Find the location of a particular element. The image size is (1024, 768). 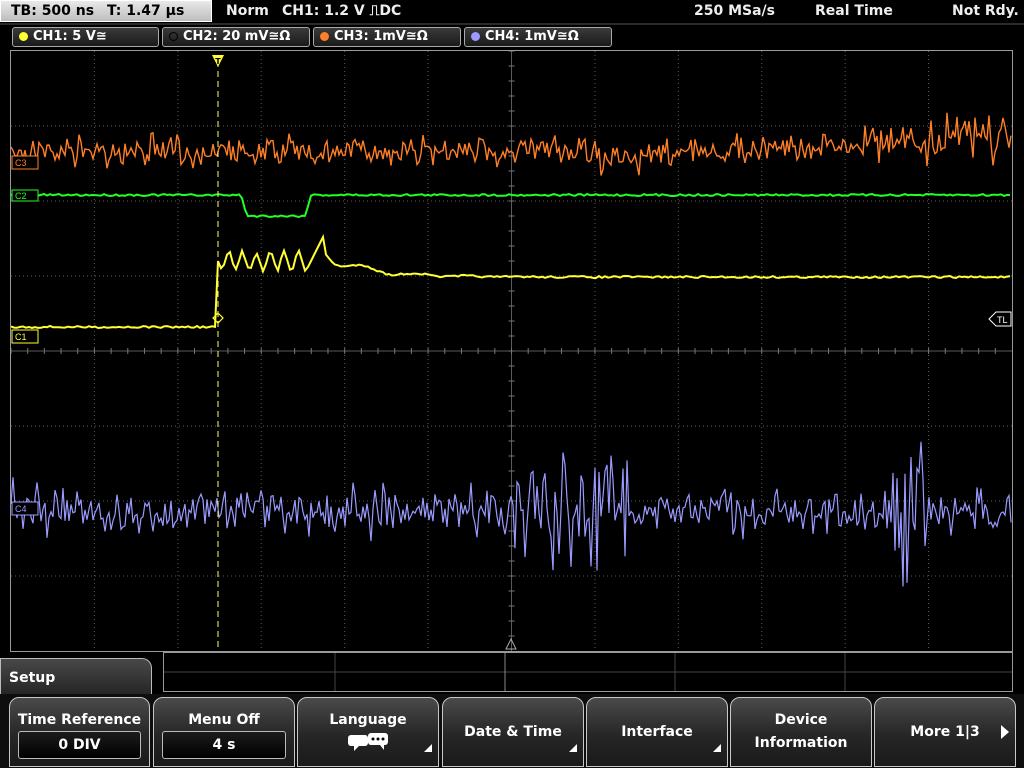

zoom-strip-grid is located at coordinates (588, 672).